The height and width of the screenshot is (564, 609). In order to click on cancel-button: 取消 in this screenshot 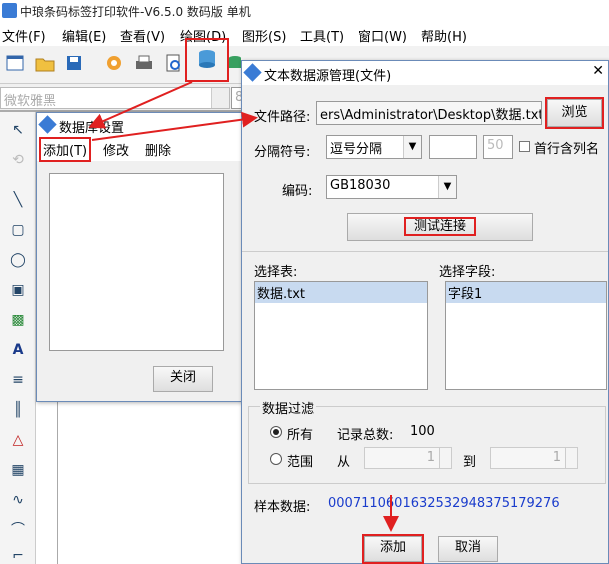, I will do `click(468, 549)`.